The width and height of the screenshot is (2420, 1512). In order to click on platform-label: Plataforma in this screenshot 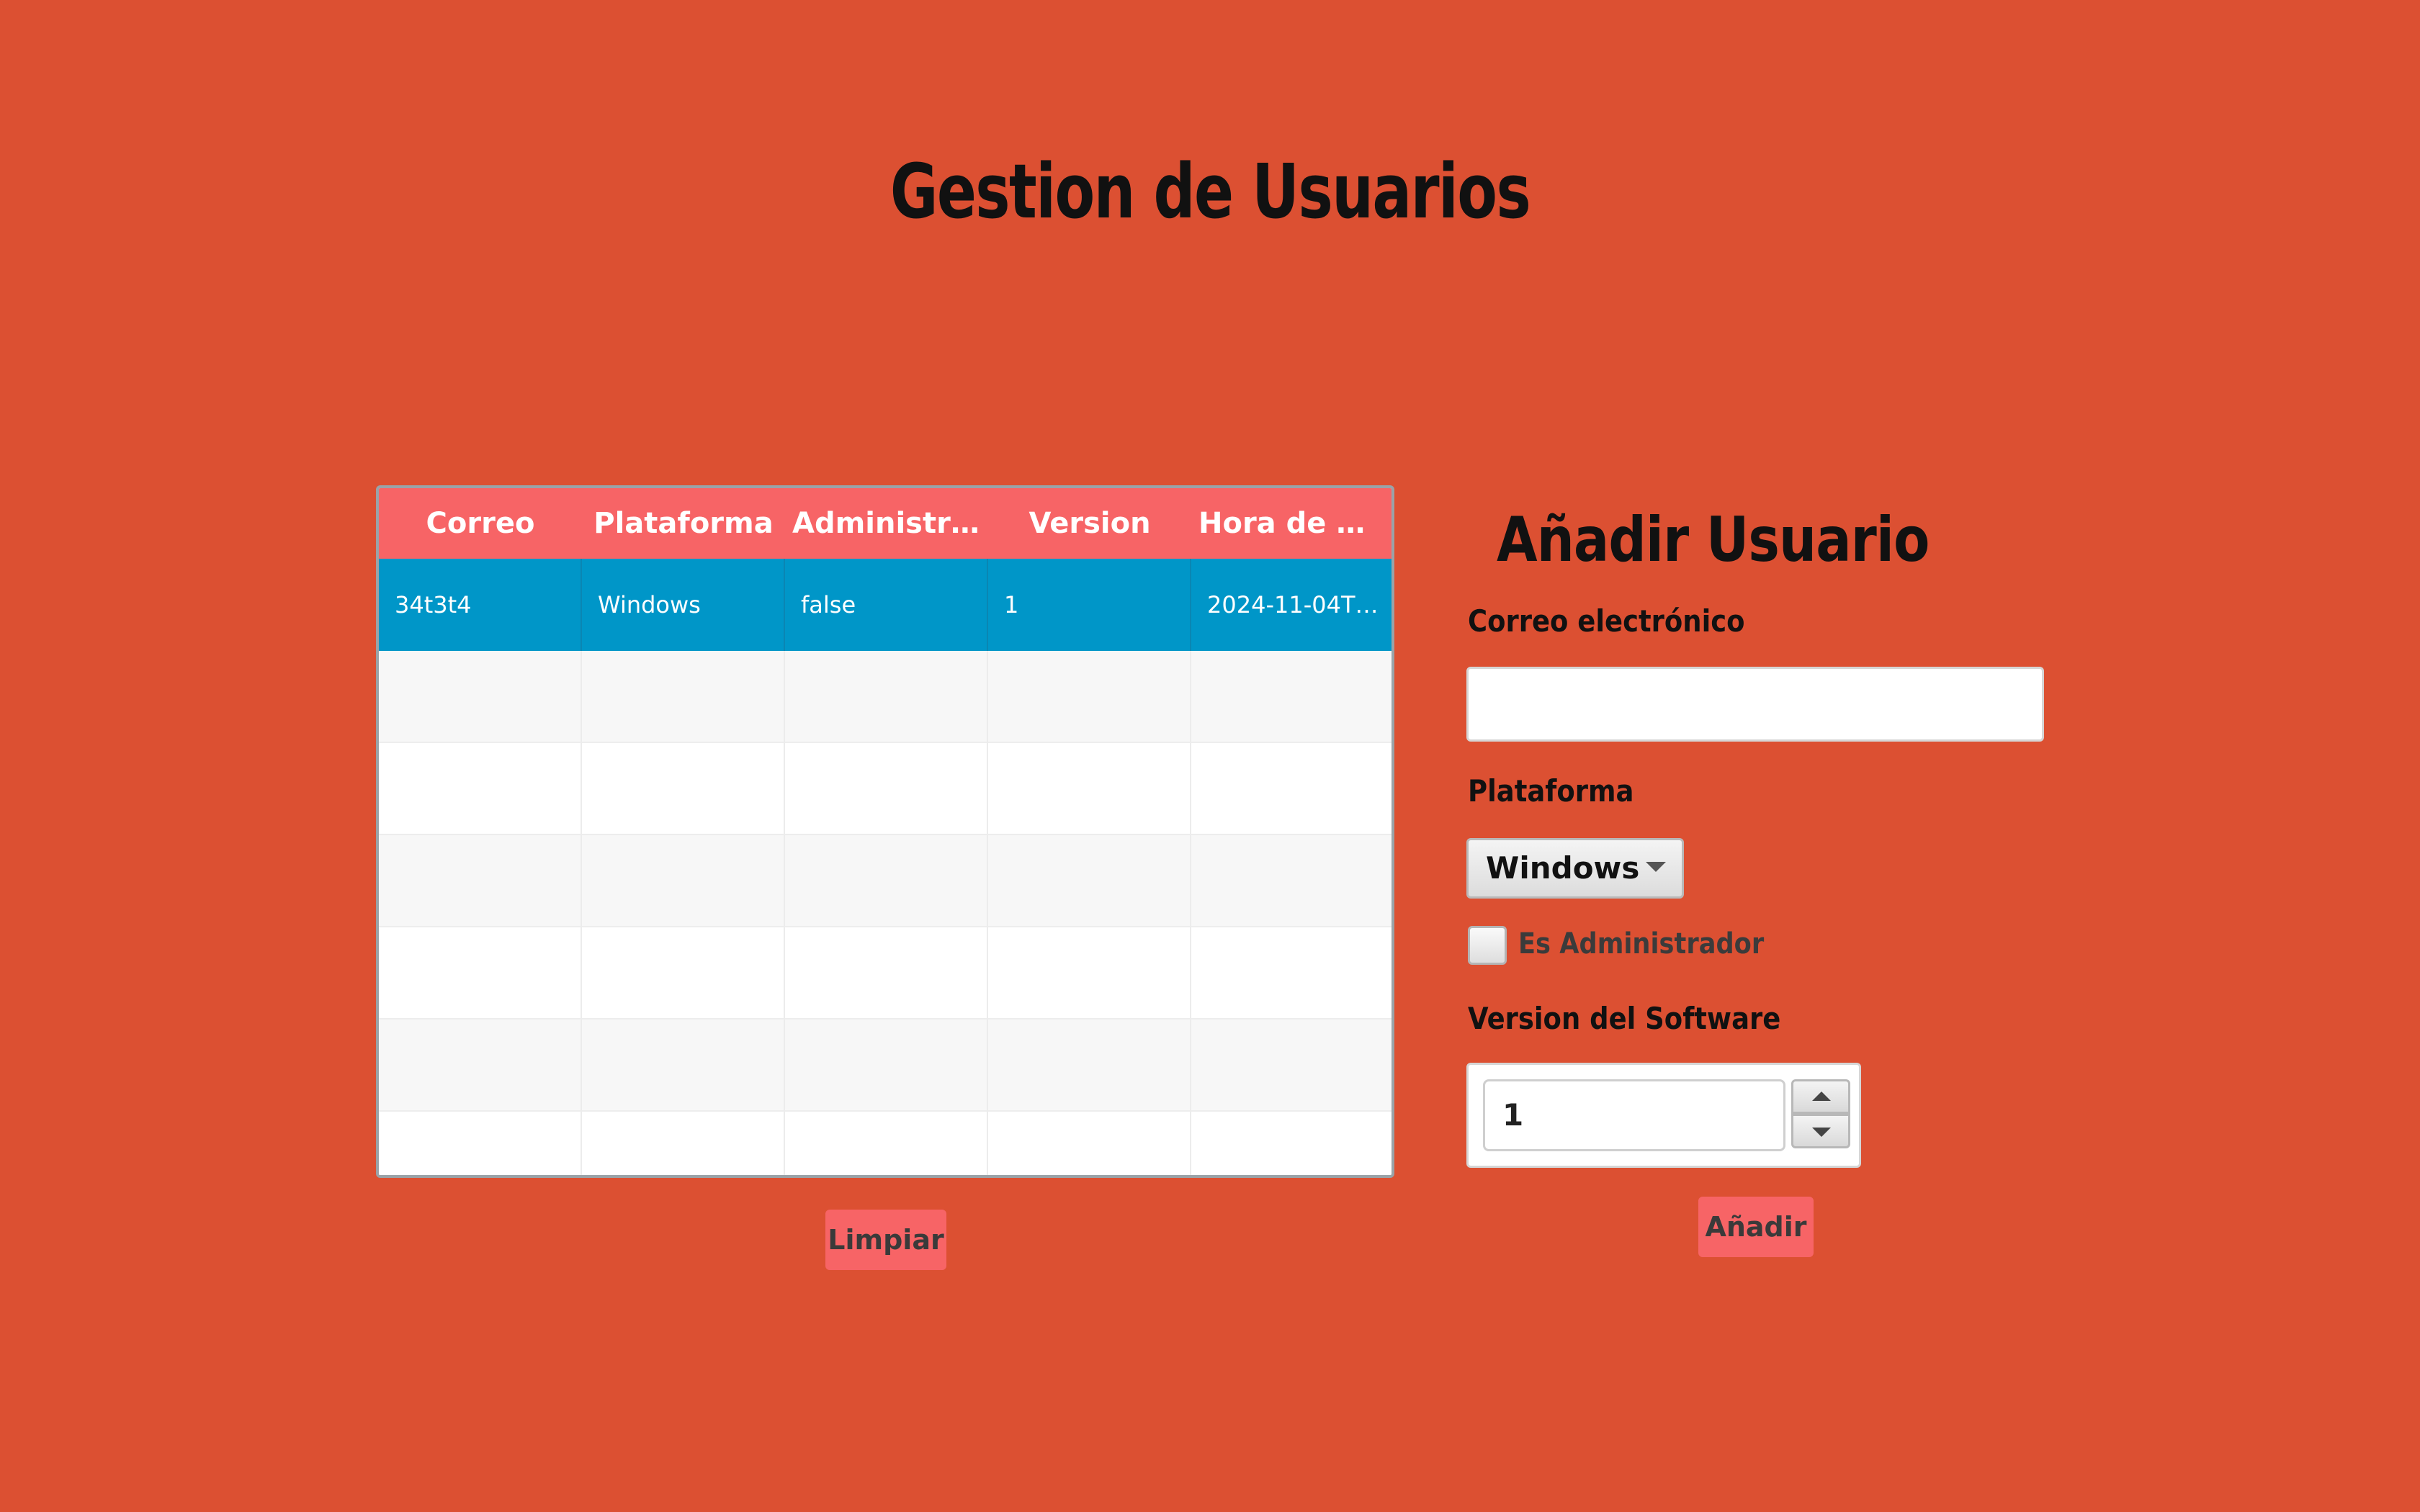, I will do `click(1551, 791)`.